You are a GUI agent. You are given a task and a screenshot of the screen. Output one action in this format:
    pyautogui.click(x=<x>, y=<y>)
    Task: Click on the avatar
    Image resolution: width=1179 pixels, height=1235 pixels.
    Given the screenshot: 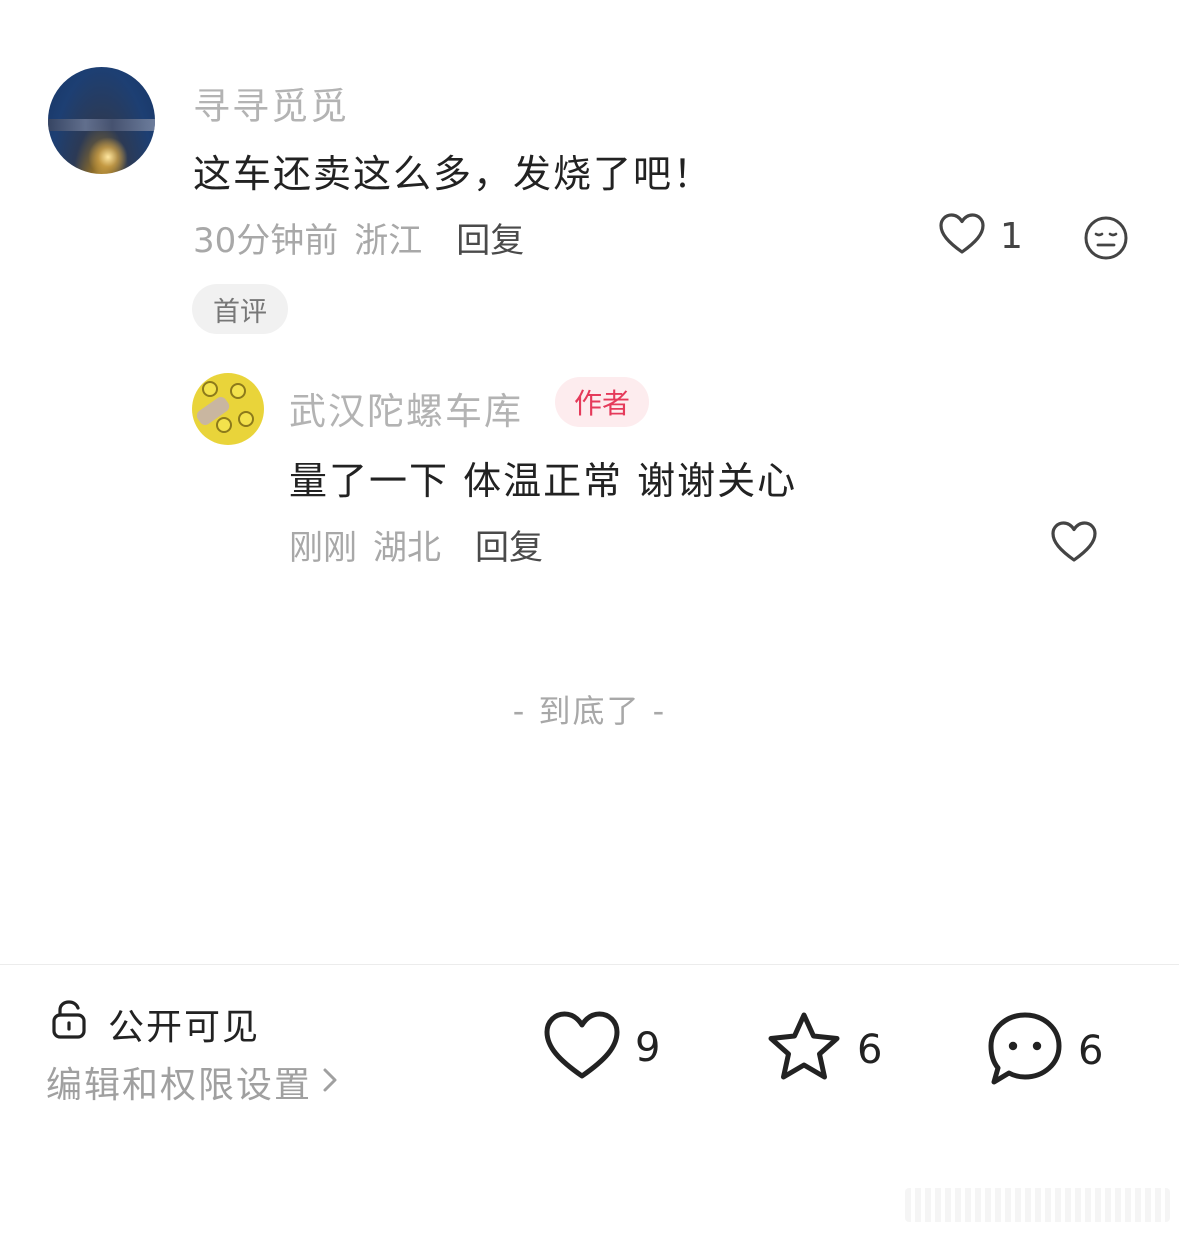 What is the action you would take?
    pyautogui.click(x=101, y=120)
    